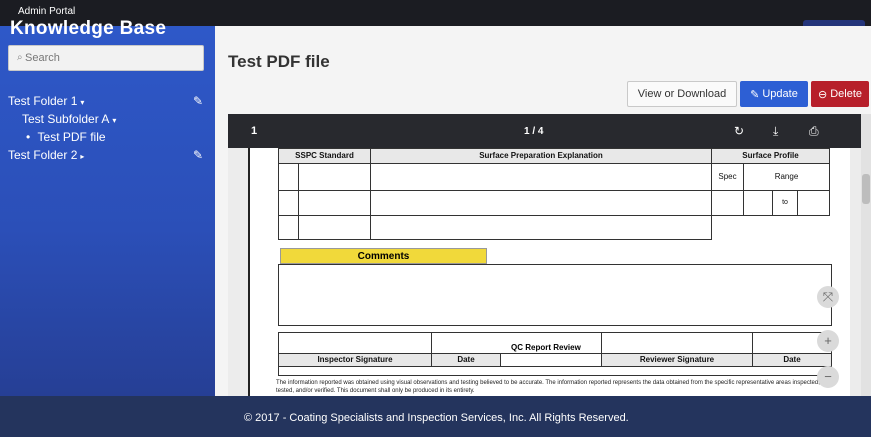  I want to click on to-label: to, so click(785, 203).